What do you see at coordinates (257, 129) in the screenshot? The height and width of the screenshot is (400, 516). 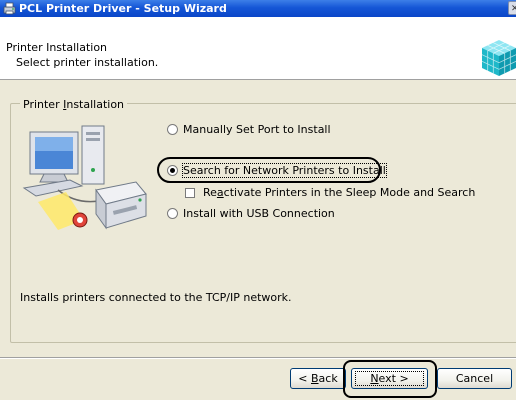 I see `manual-port-label: Manually Set Port to Install` at bounding box center [257, 129].